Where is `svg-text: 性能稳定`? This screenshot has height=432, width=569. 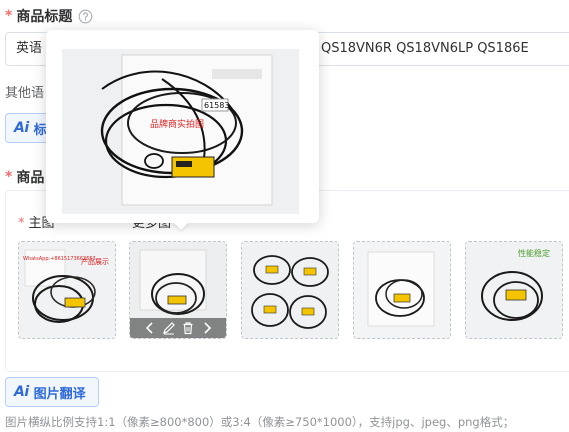
svg-text: 性能稳定 is located at coordinates (534, 253).